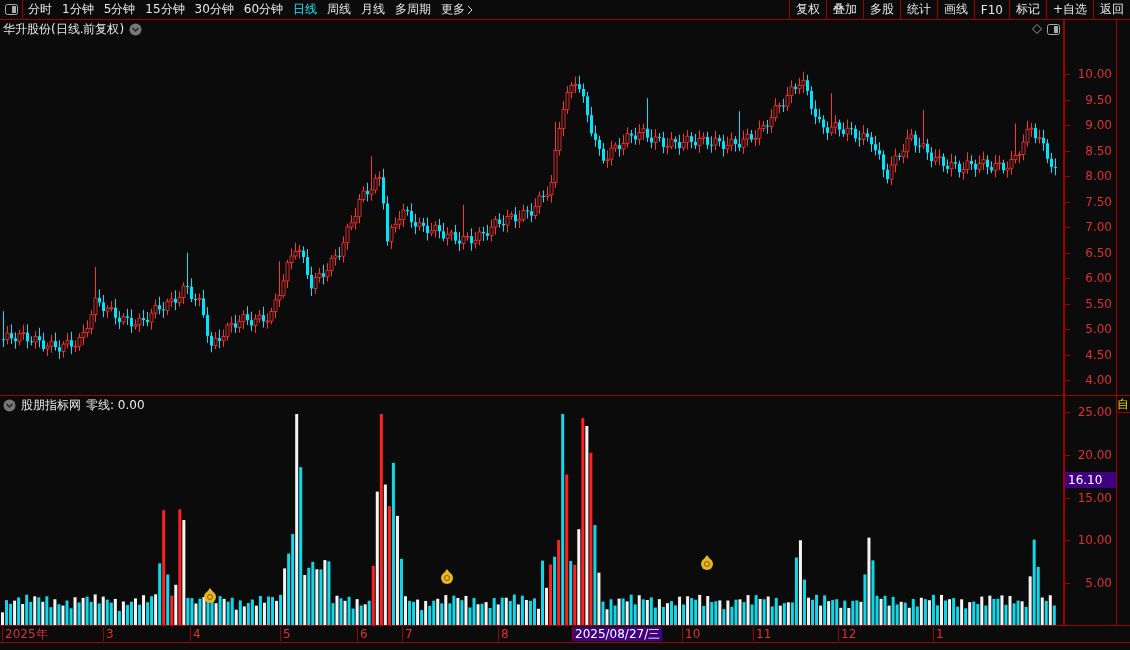 The image size is (1130, 650). Describe the element at coordinates (1094, 412) in the screenshot. I see `axis-tick-label: 25.00` at that location.